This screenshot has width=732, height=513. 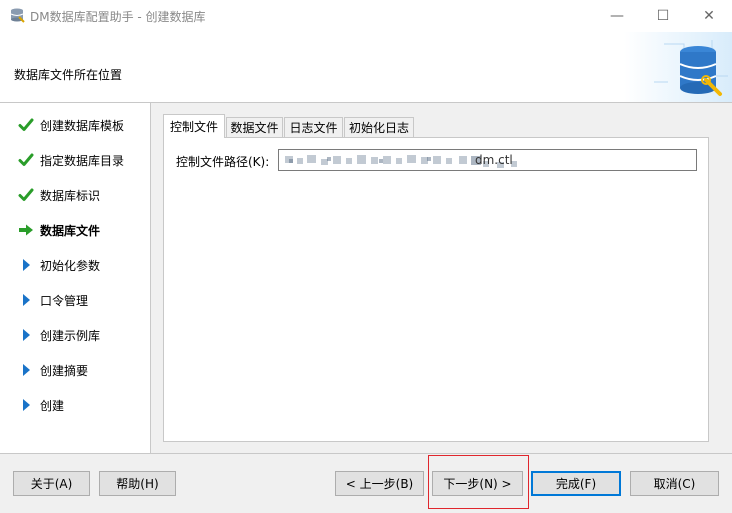 I want to click on step-label: 创建摘要, so click(x=64, y=370).